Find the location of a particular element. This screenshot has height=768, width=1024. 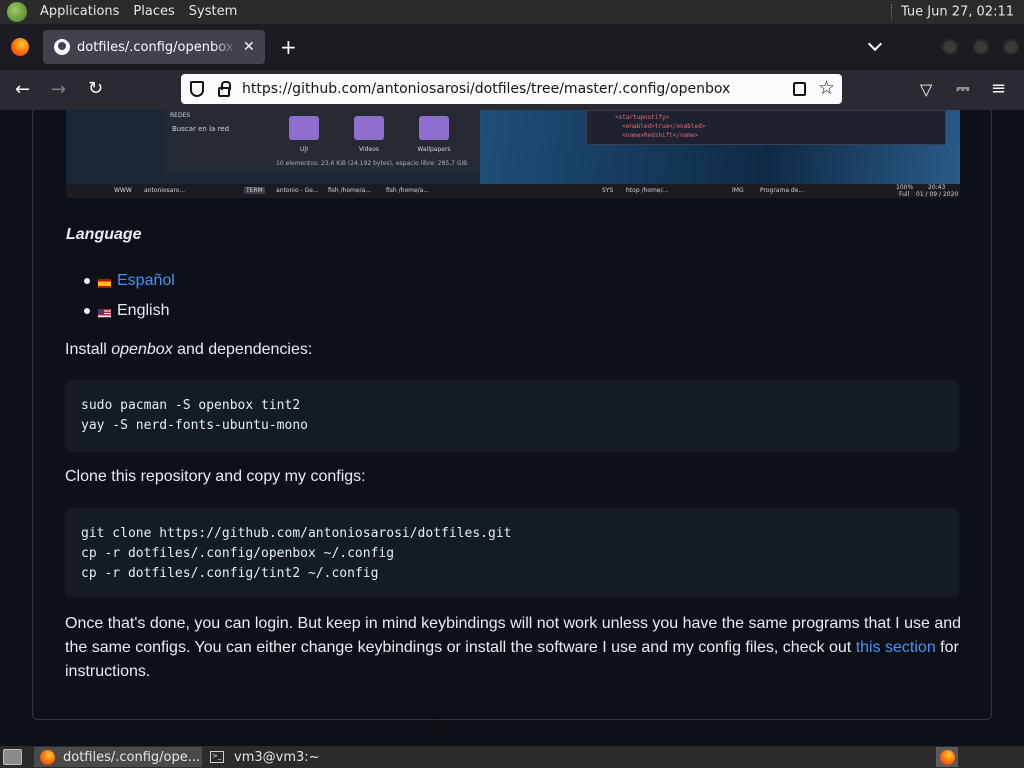

spain-flag-icon is located at coordinates (104, 283).